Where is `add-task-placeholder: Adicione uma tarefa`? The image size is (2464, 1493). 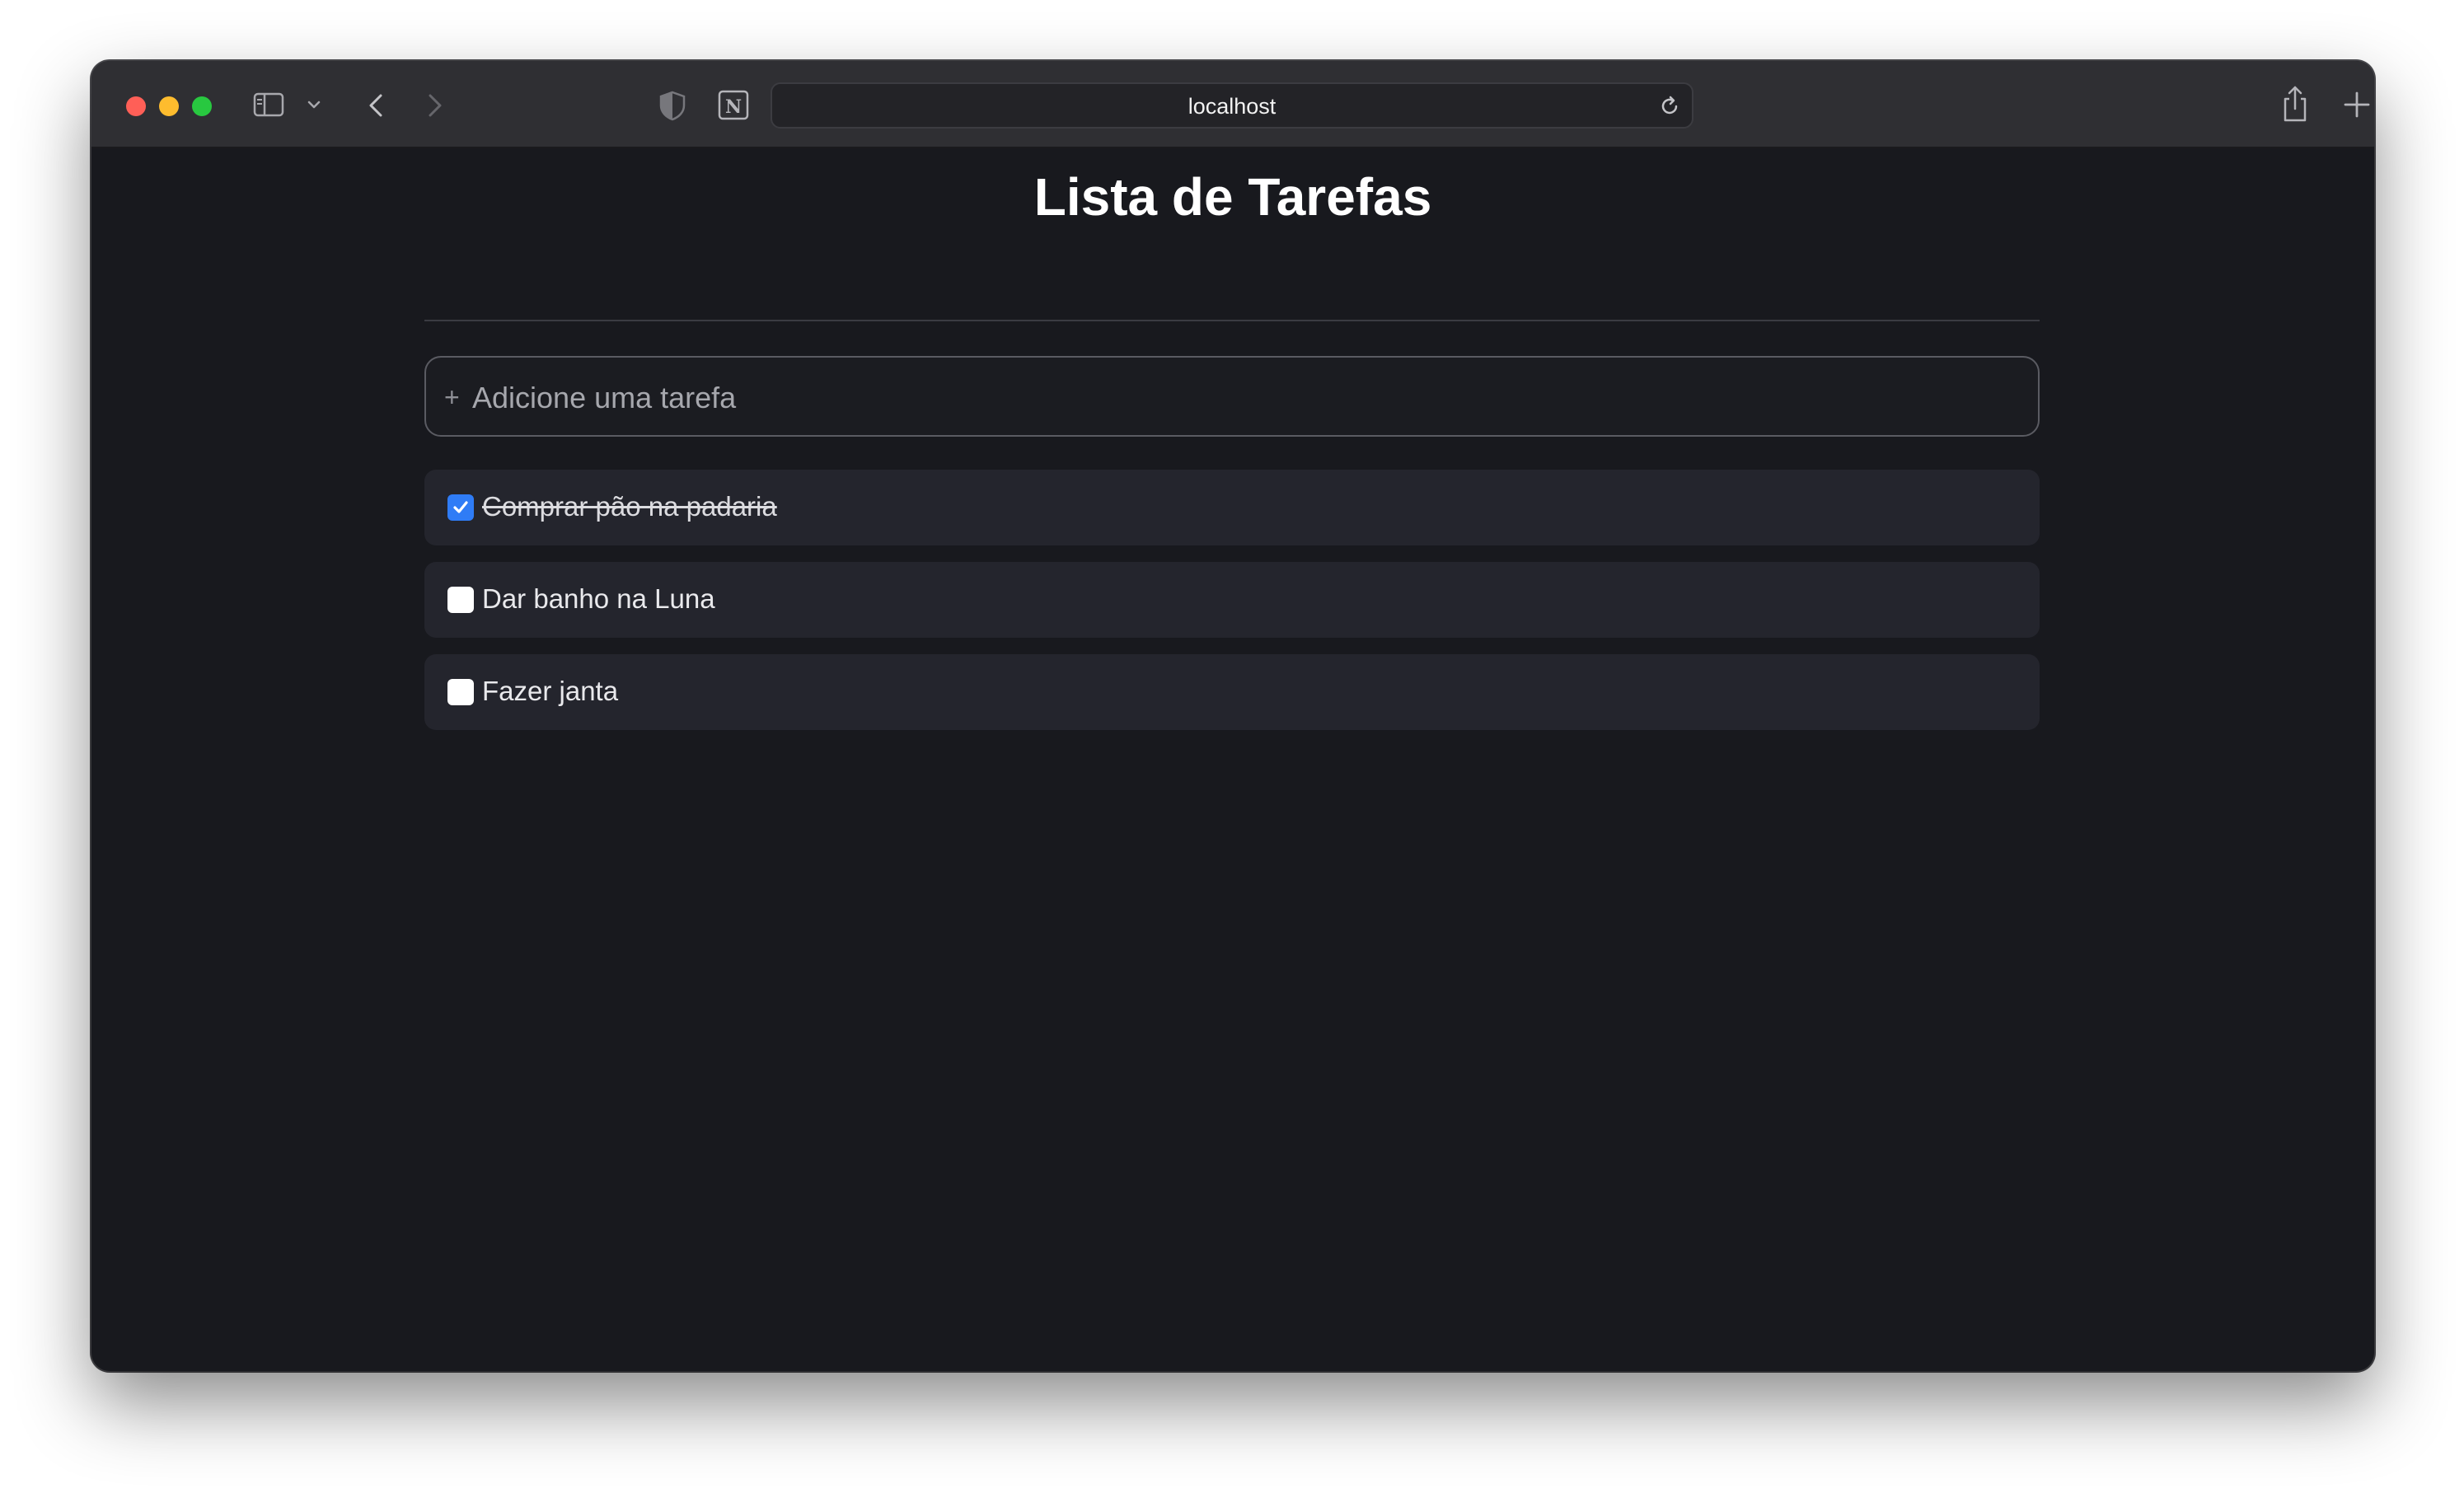
add-task-placeholder: Adicione uma tarefa is located at coordinates (604, 397).